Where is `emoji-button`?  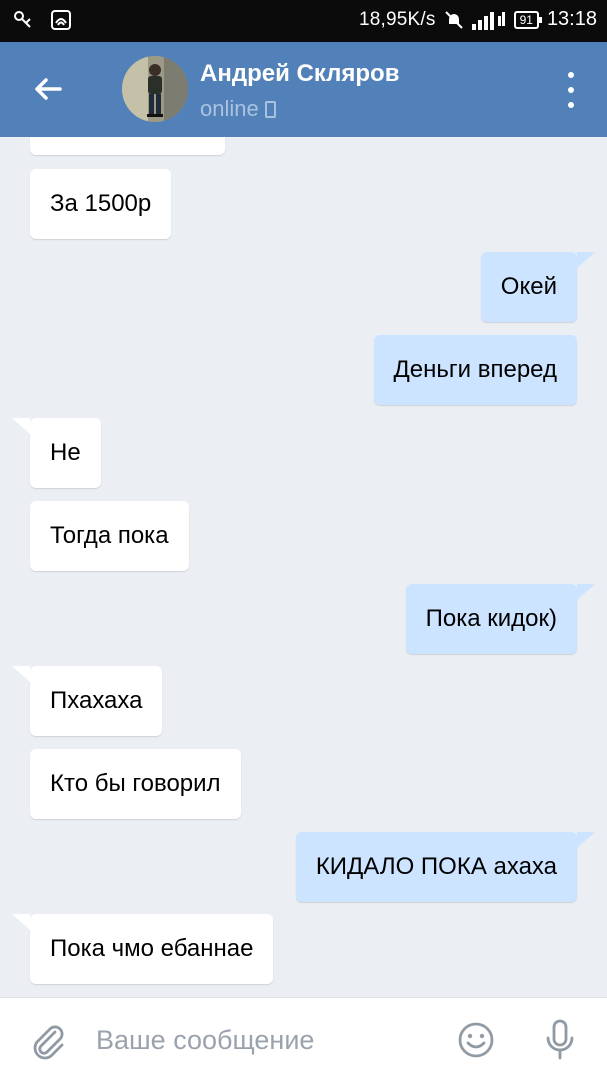
emoji-button is located at coordinates (476, 1040).